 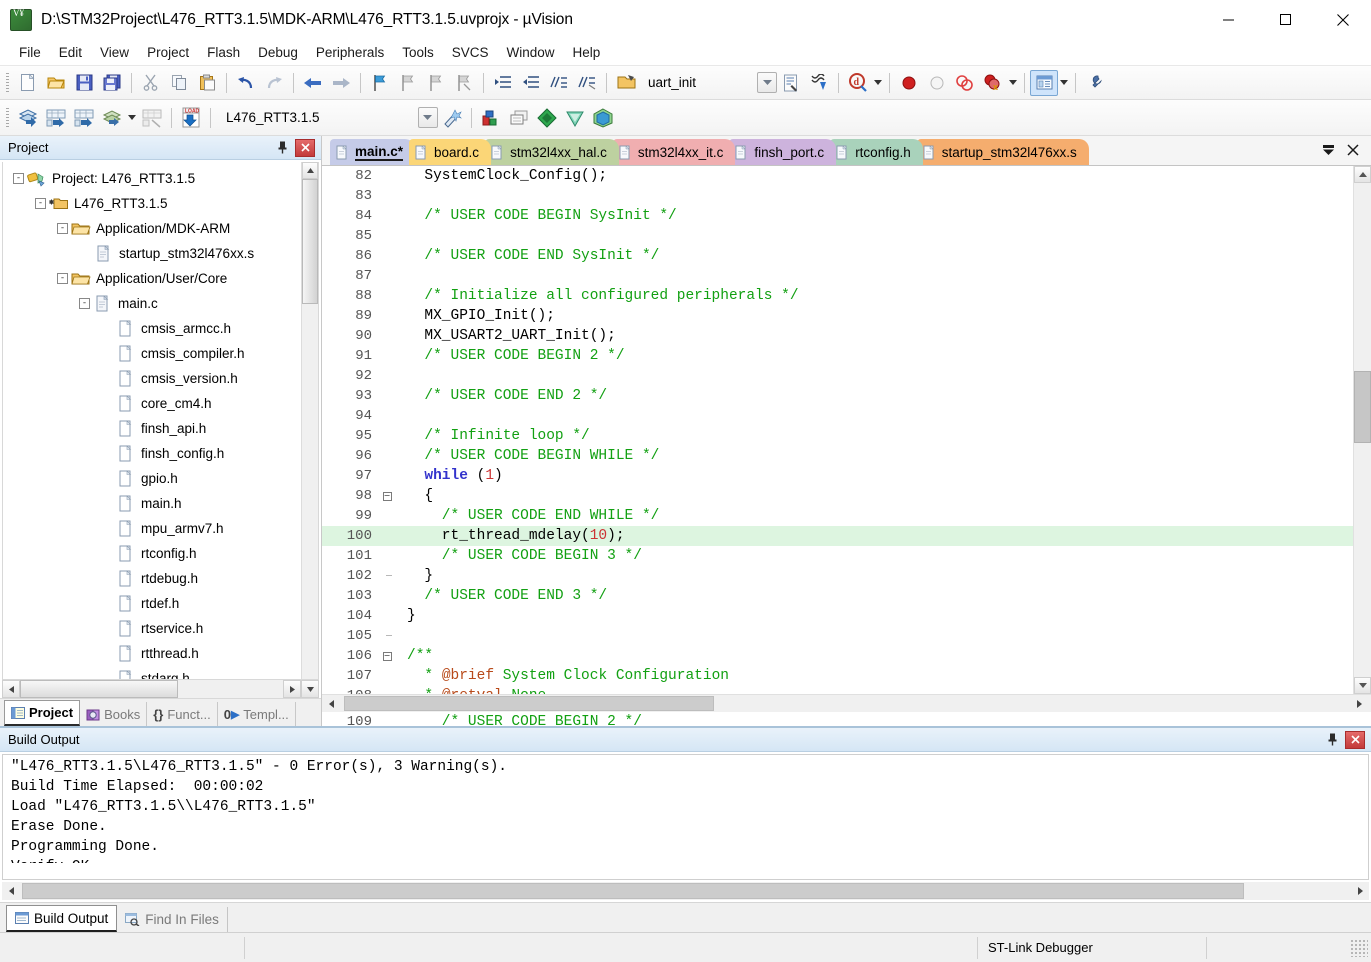 I want to click on bookmark-next-icon, so click(x=436, y=83).